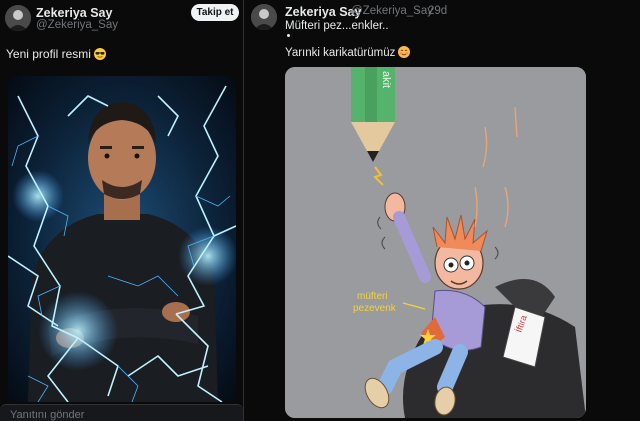 Image resolution: width=640 pixels, height=421 pixels. Describe the element at coordinates (437, 11) in the screenshot. I see `timestamp: 29d` at that location.